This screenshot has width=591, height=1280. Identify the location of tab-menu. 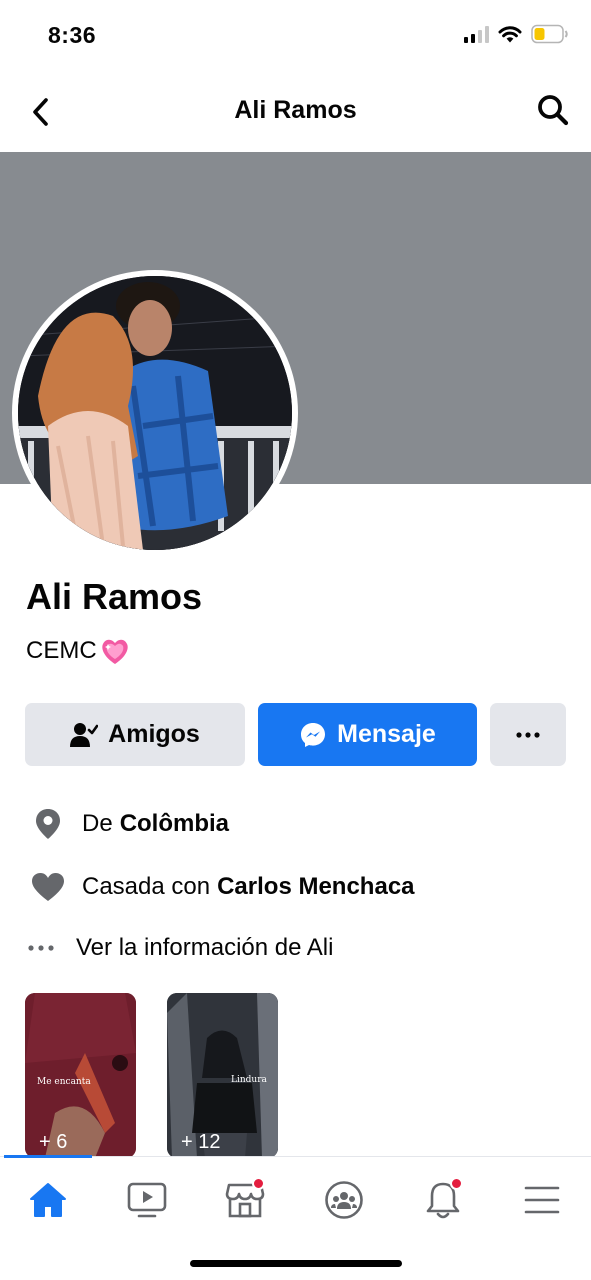
(542, 1200).